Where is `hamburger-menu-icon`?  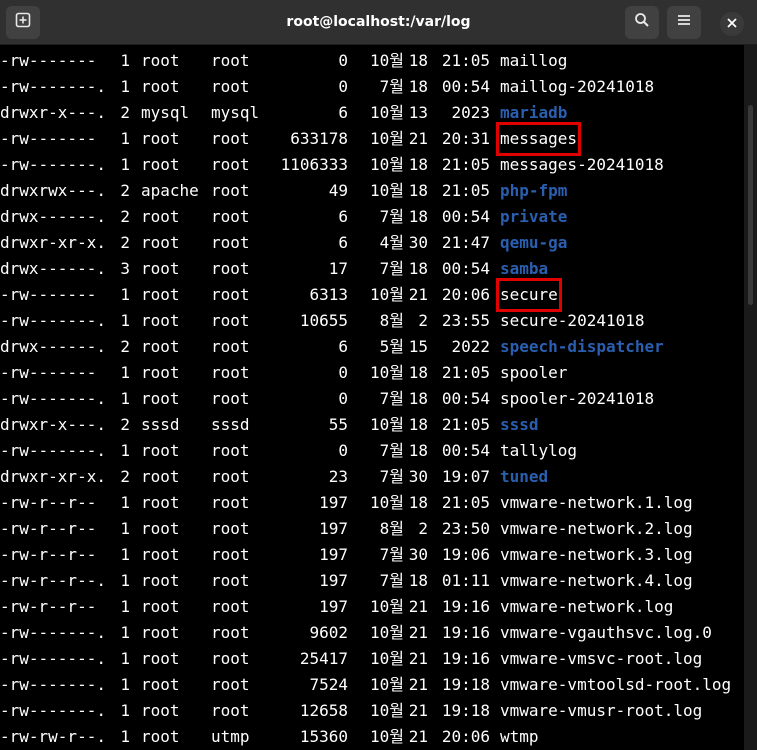
hamburger-menu-icon is located at coordinates (684, 22).